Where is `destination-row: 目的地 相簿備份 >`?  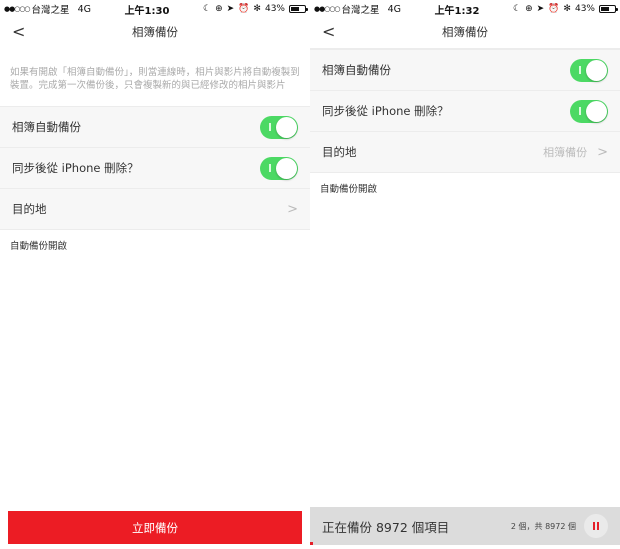
destination-row: 目的地 相簿備份 > is located at coordinates (465, 151).